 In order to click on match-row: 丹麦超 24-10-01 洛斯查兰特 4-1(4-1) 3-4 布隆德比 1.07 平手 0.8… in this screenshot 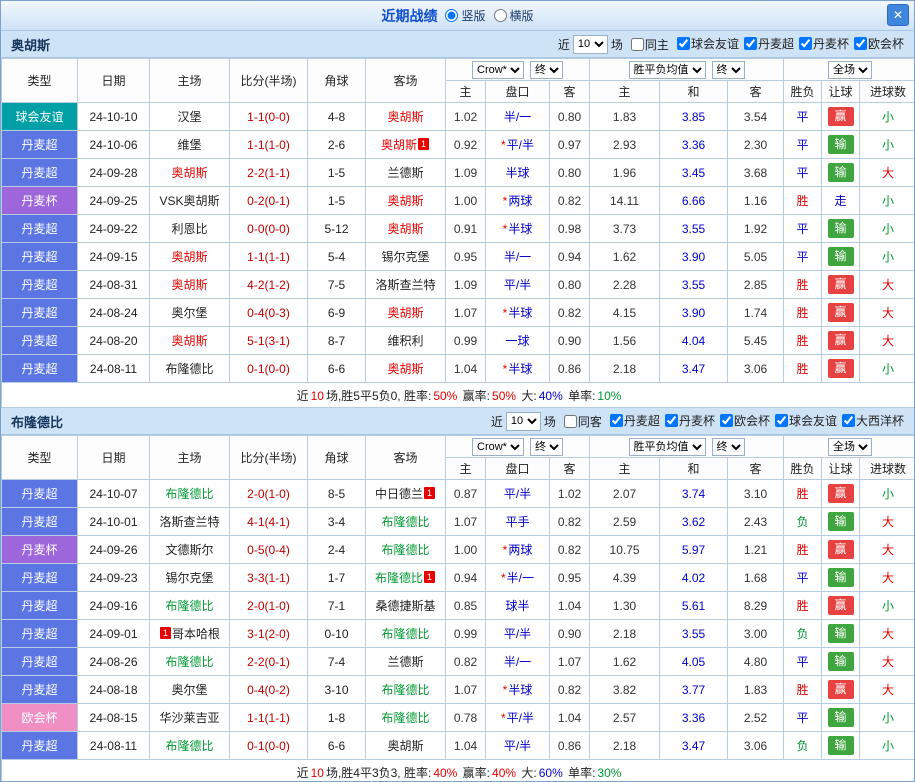, I will do `click(457, 521)`.